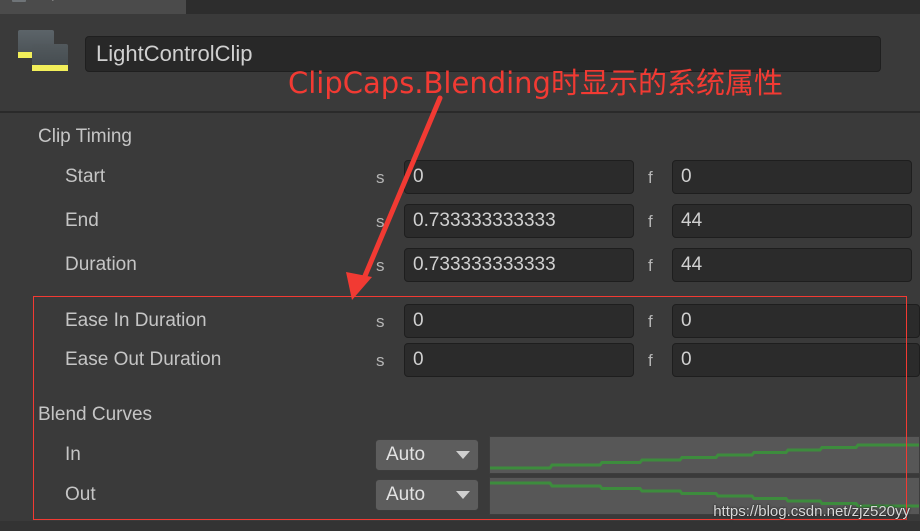 The image size is (920, 531). What do you see at coordinates (95, 414) in the screenshot?
I see `blend-curves-title: Blend Curves` at bounding box center [95, 414].